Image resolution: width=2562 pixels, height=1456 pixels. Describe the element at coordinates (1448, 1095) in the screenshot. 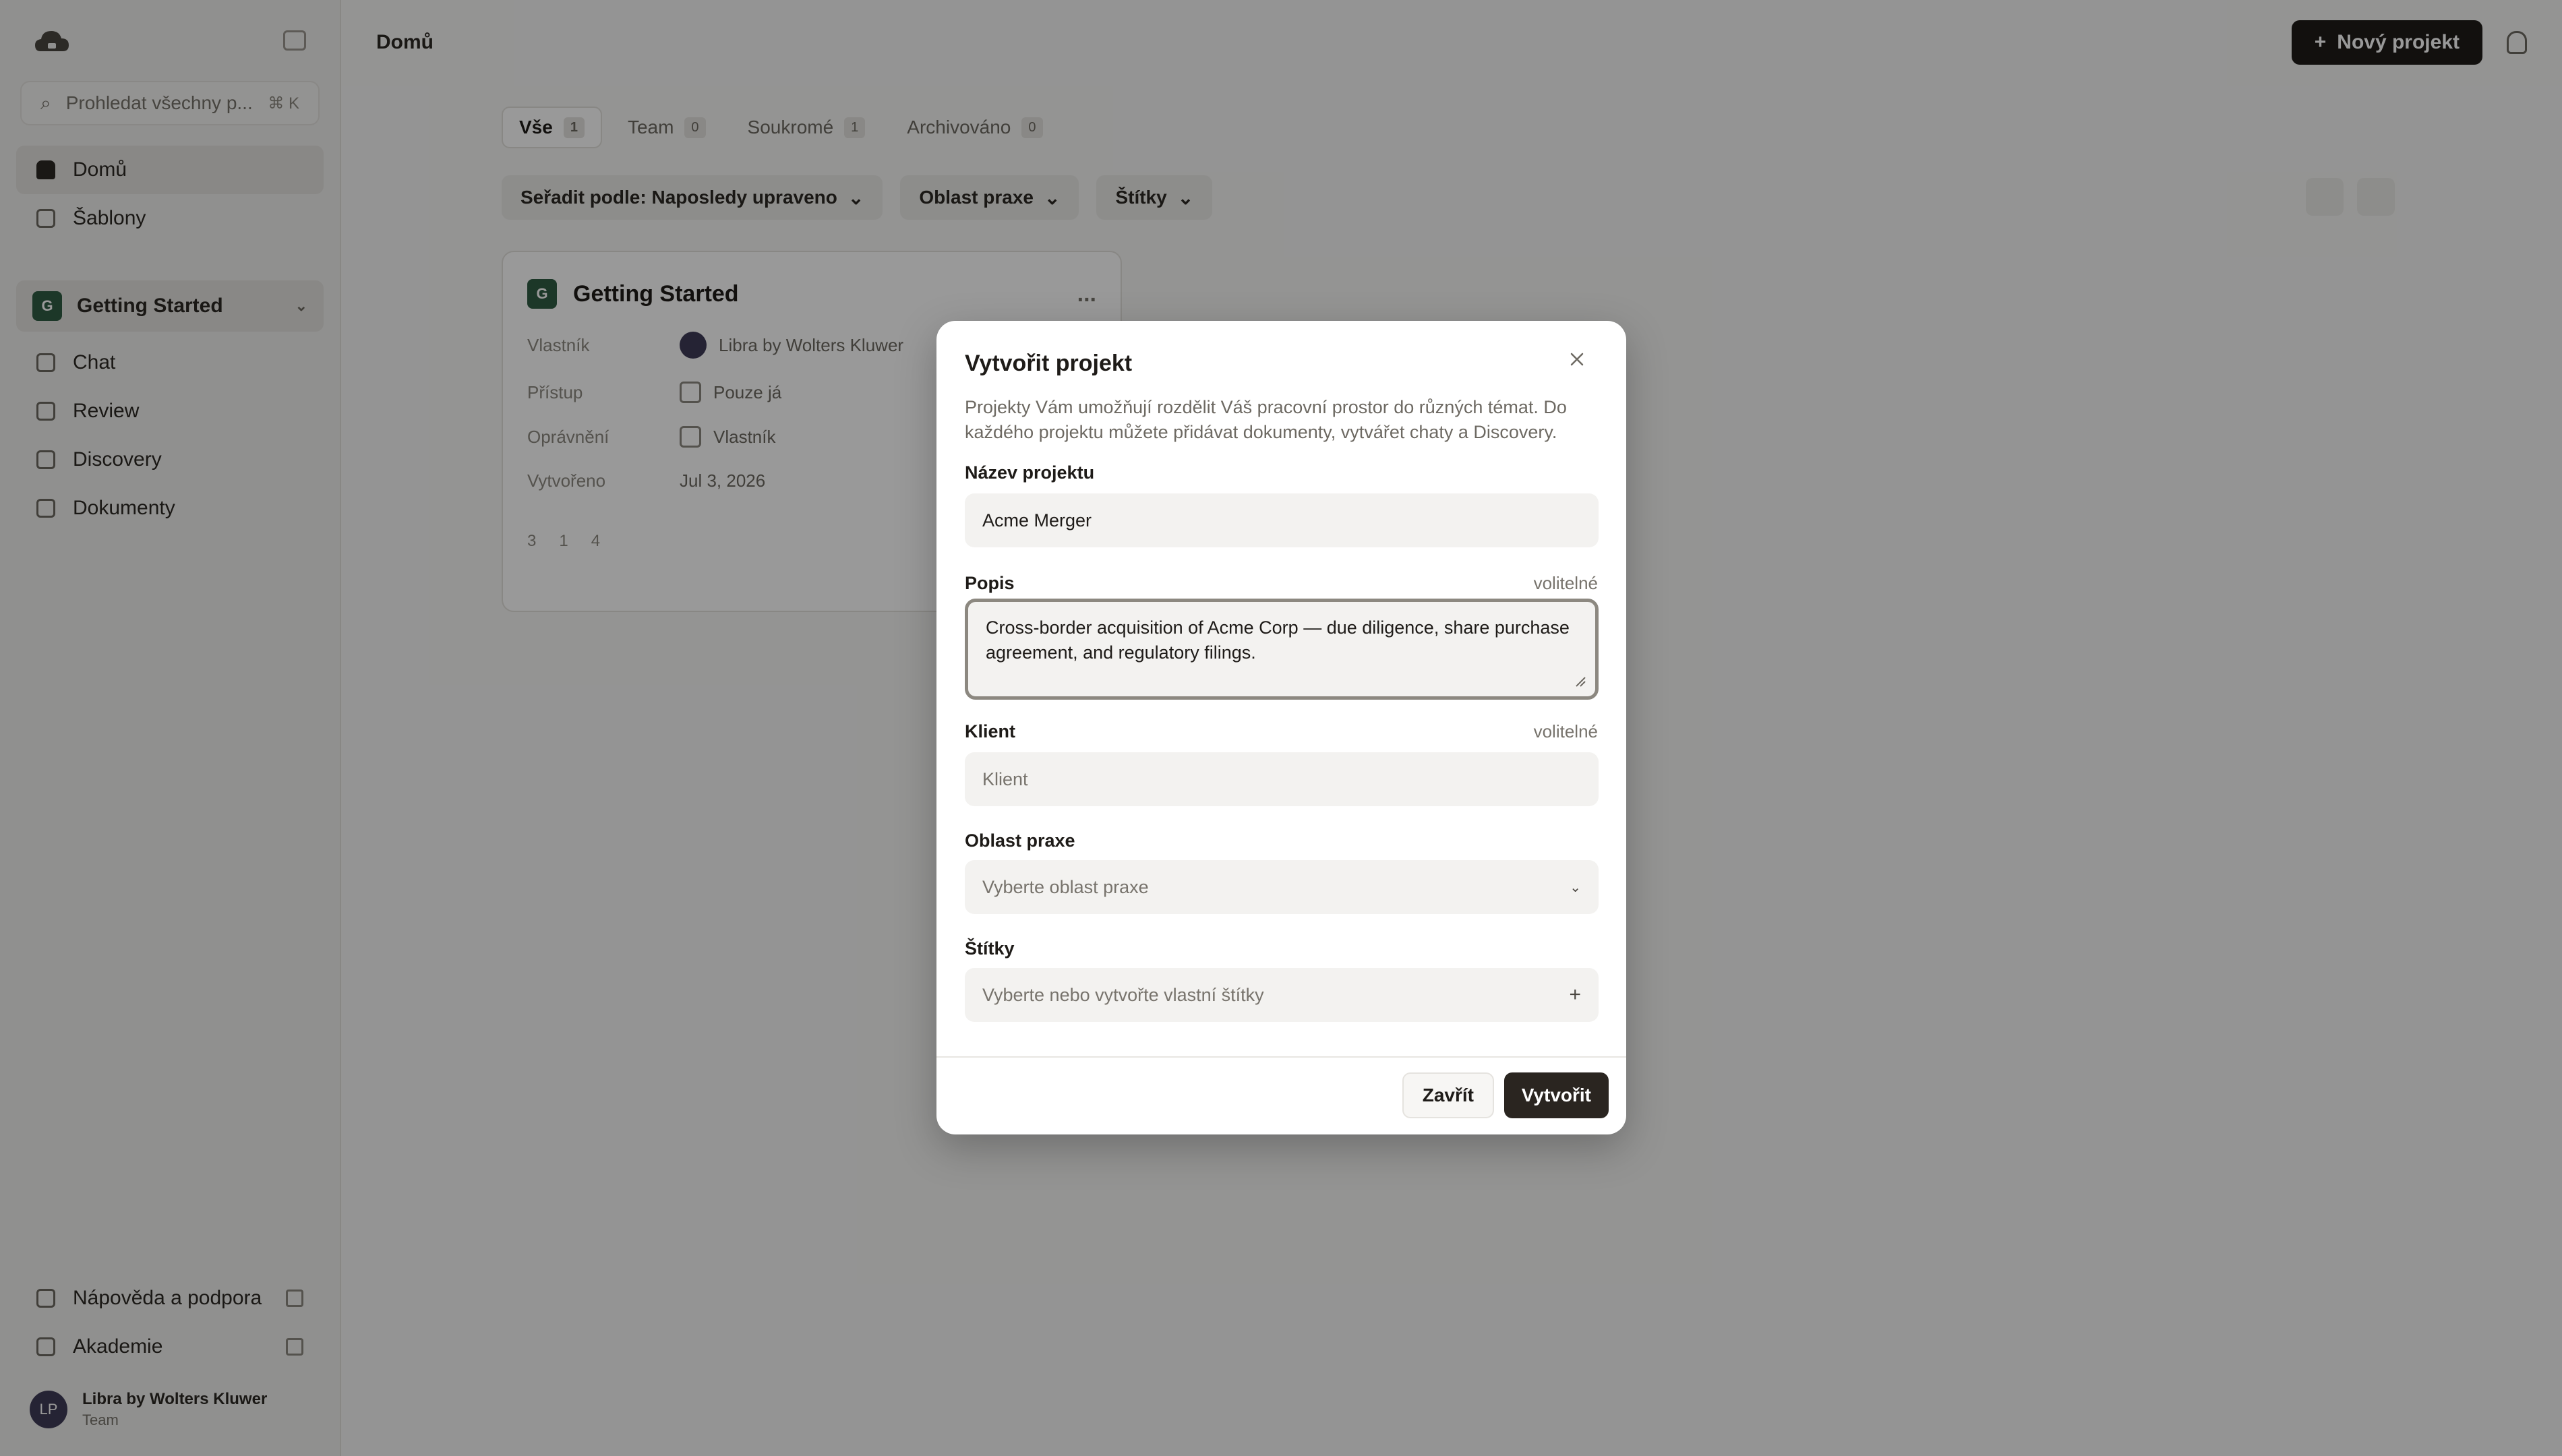

I see `close-button: Zavřít` at that location.